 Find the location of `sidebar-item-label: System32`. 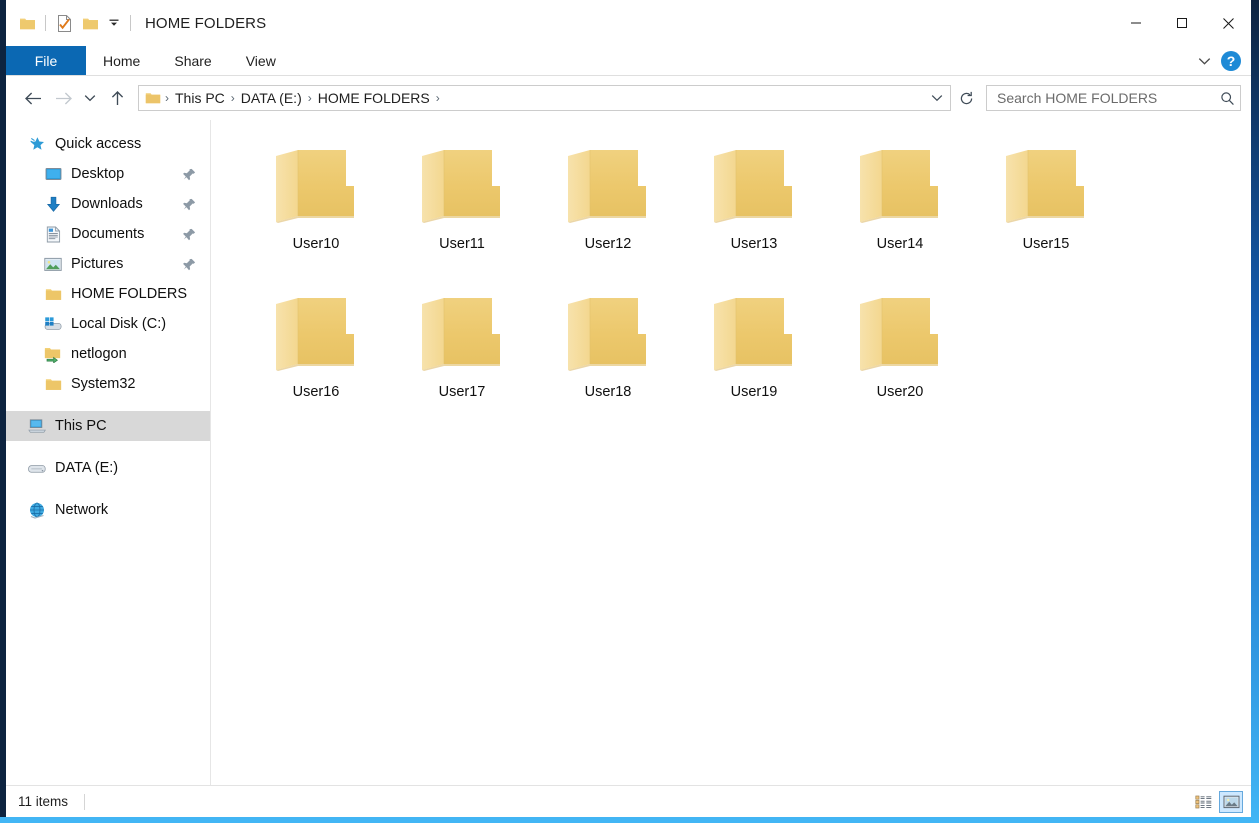

sidebar-item-label: System32 is located at coordinates (103, 384).